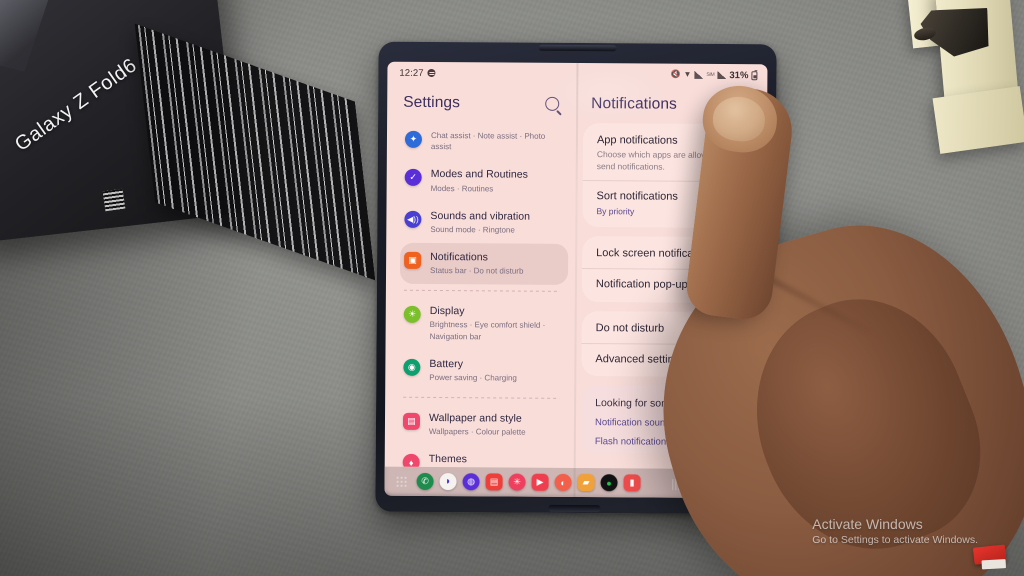  I want to click on sidebar-item-text: Chat assist · Note assist · Photo assist, so click(496, 141).